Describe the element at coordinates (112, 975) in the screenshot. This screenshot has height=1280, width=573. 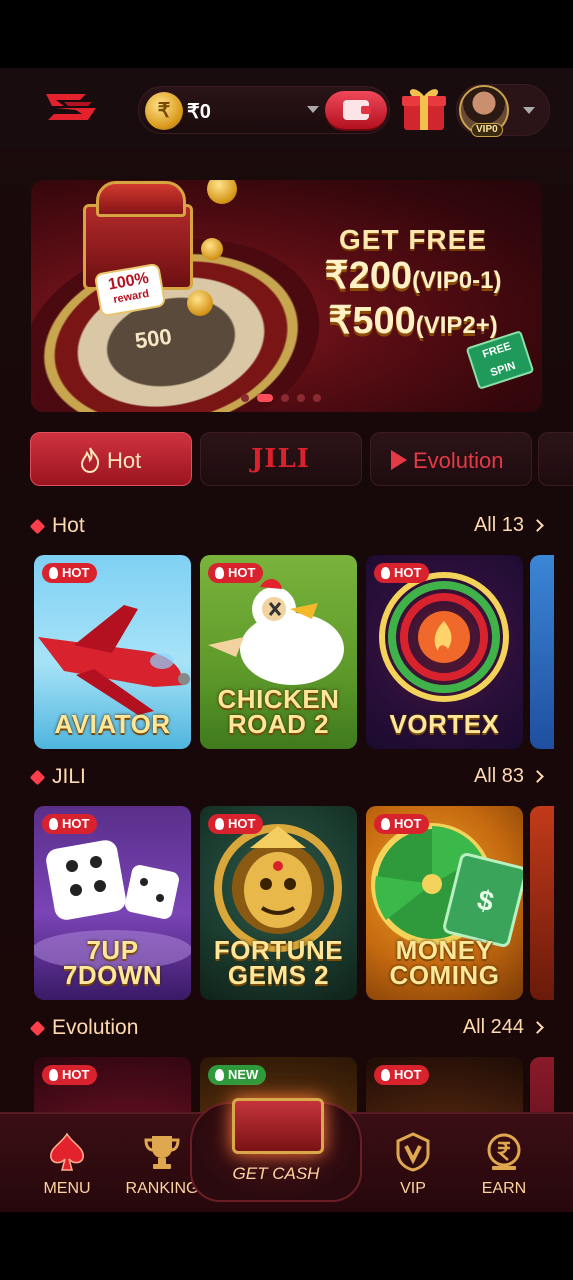
I see `game-title-line: 7DOWN` at that location.